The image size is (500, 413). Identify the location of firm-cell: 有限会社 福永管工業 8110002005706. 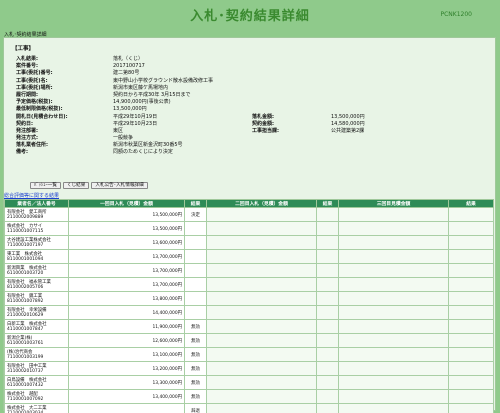
(36, 284).